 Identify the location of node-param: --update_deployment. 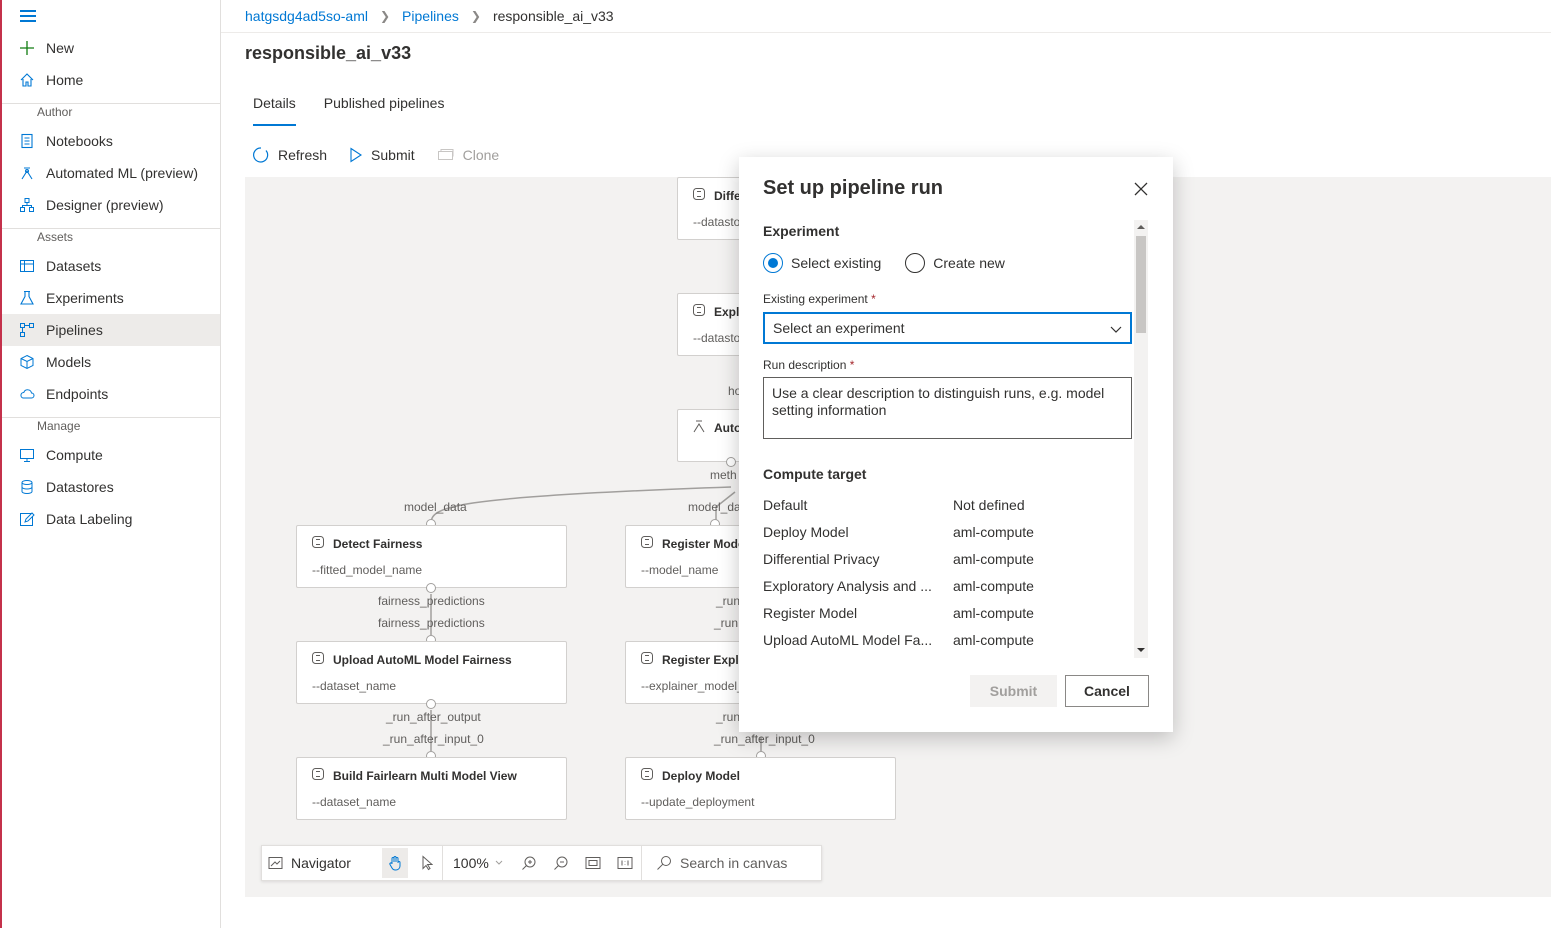
(698, 802).